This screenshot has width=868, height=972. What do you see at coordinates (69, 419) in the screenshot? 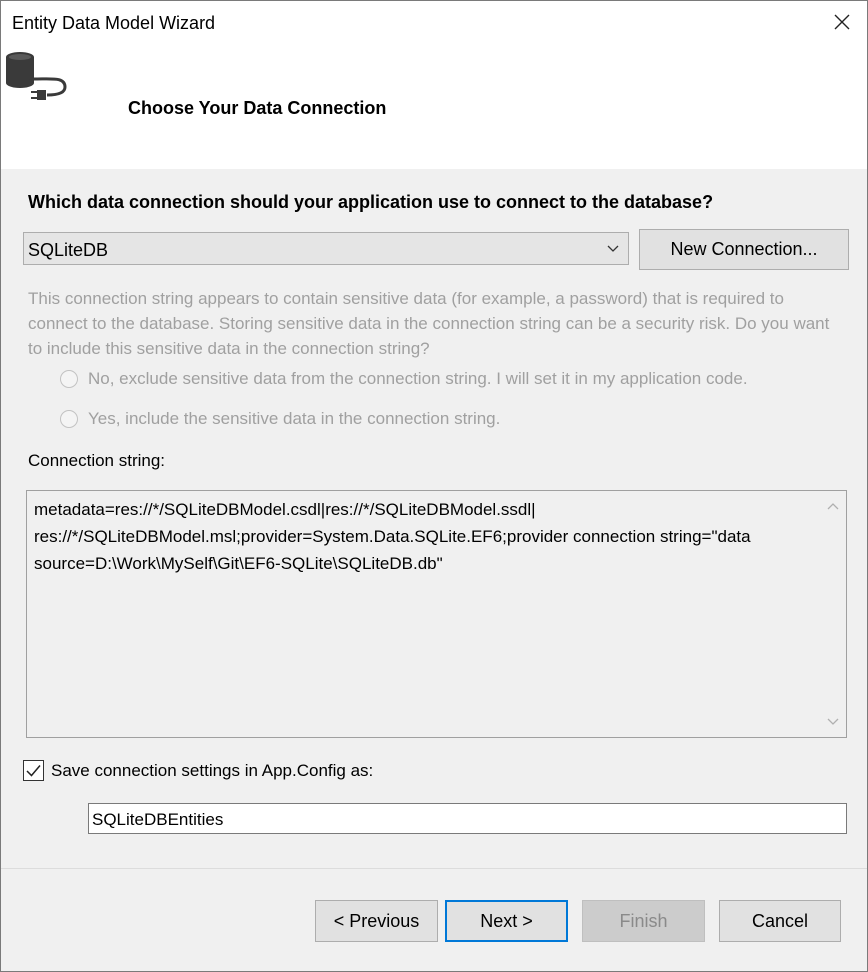
I see `include-radio` at bounding box center [69, 419].